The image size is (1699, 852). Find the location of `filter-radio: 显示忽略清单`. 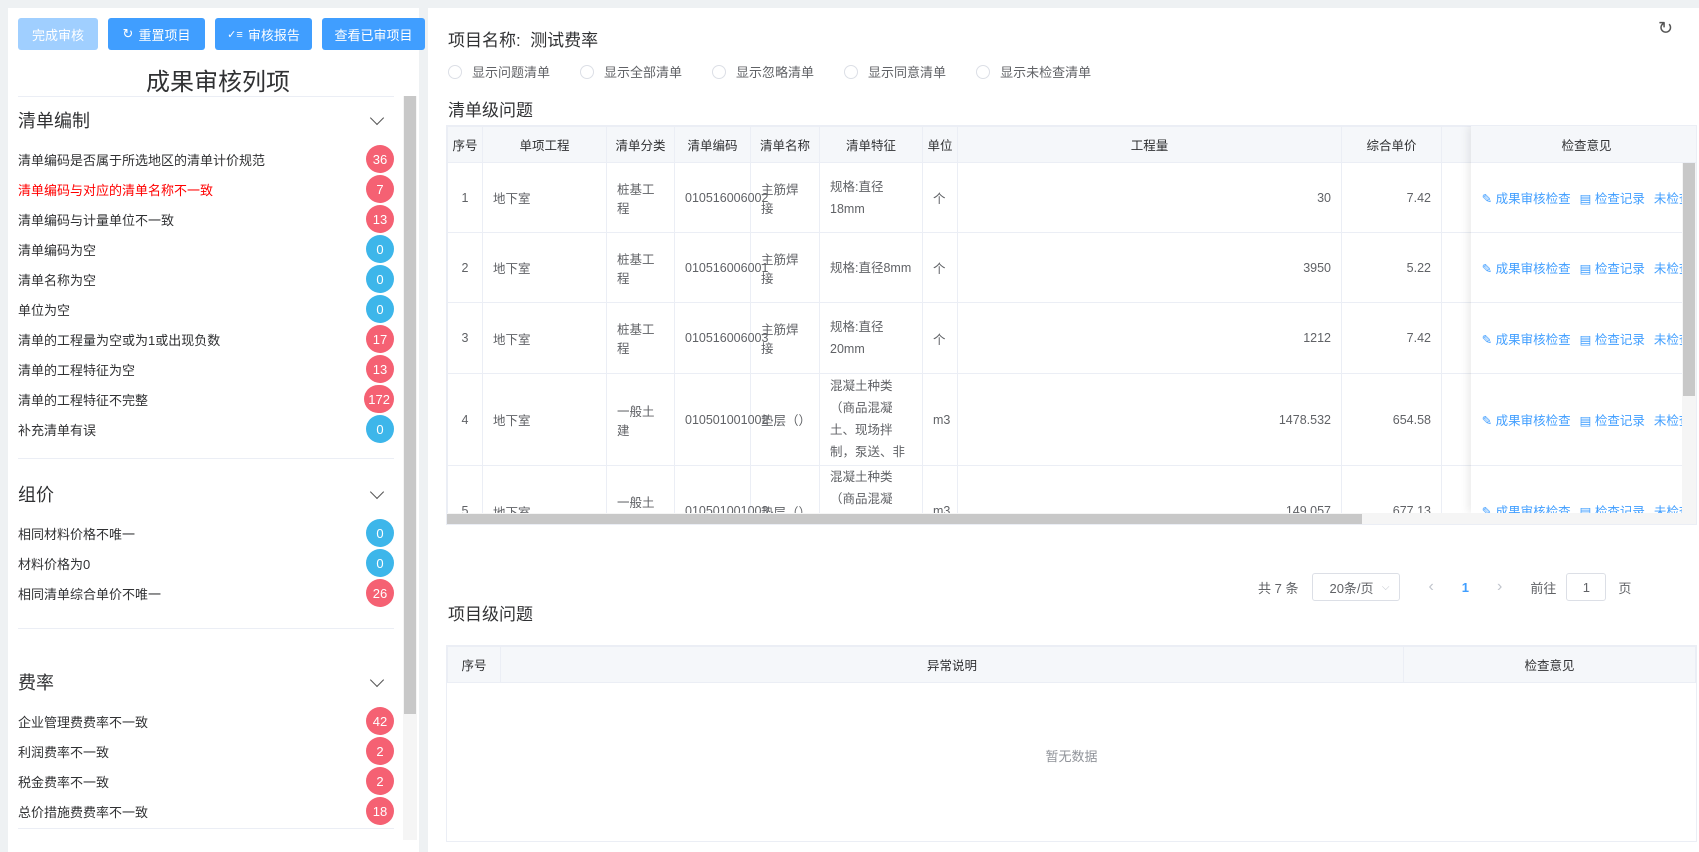

filter-radio: 显示忽略清单 is located at coordinates (763, 71).